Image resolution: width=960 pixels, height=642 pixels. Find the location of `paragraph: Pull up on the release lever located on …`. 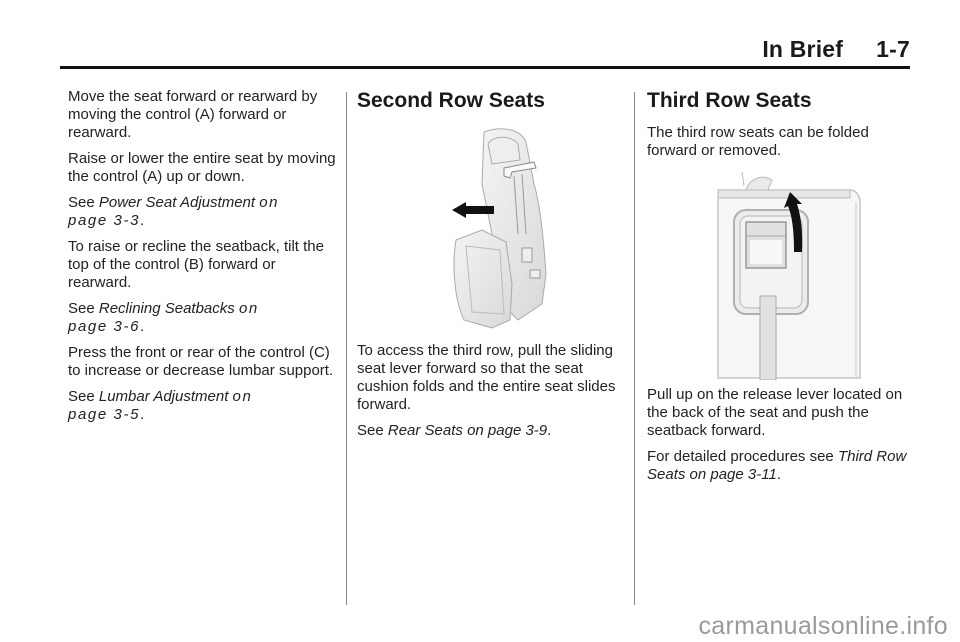

paragraph: Pull up on the release lever located on … is located at coordinates (775, 412).